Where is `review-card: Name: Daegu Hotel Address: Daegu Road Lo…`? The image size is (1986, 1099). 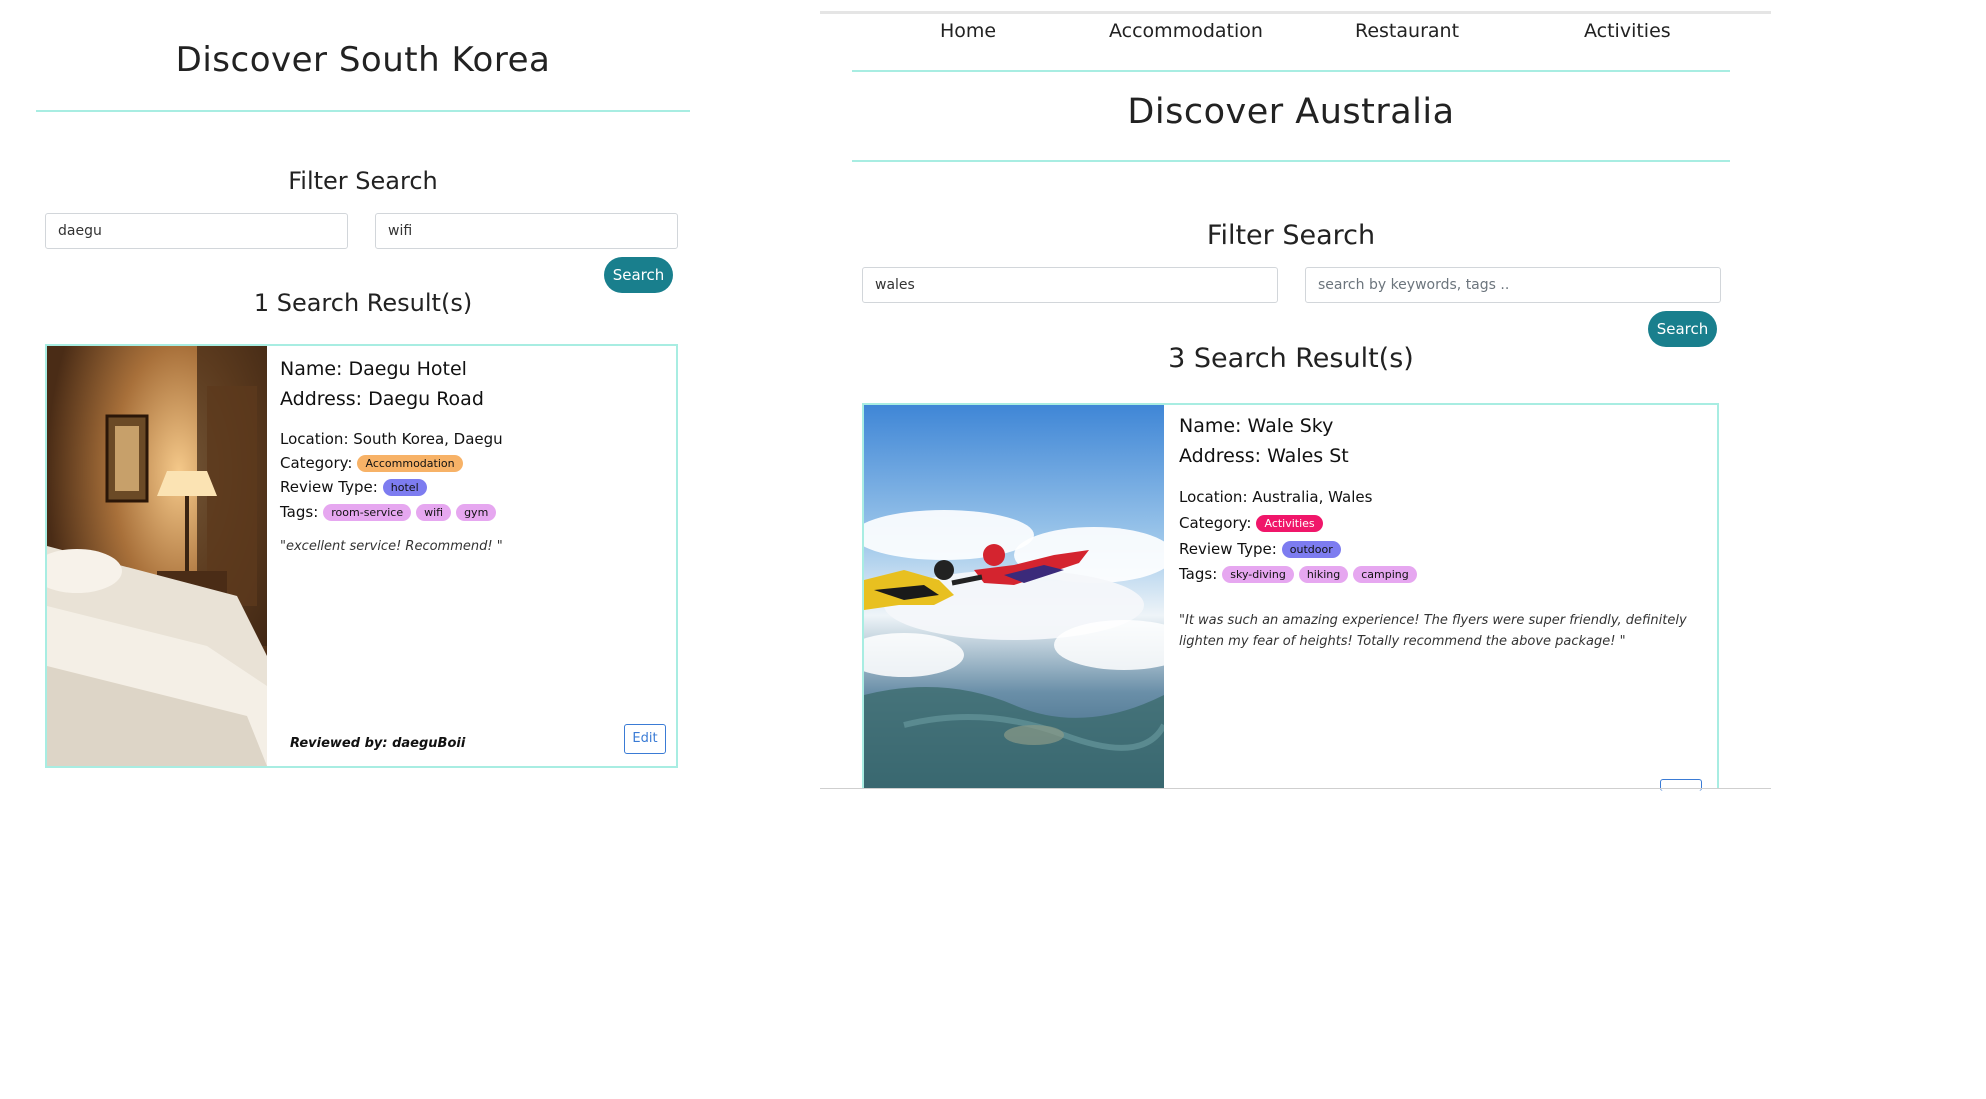
review-card: Name: Daegu Hotel Address: Daegu Road Lo… is located at coordinates (361, 556).